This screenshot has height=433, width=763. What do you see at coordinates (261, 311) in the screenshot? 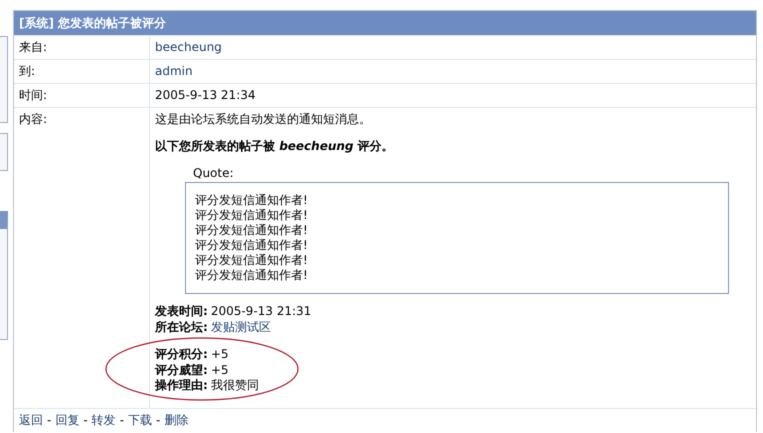
I see `field-value: 2005-9-13 21:31` at bounding box center [261, 311].